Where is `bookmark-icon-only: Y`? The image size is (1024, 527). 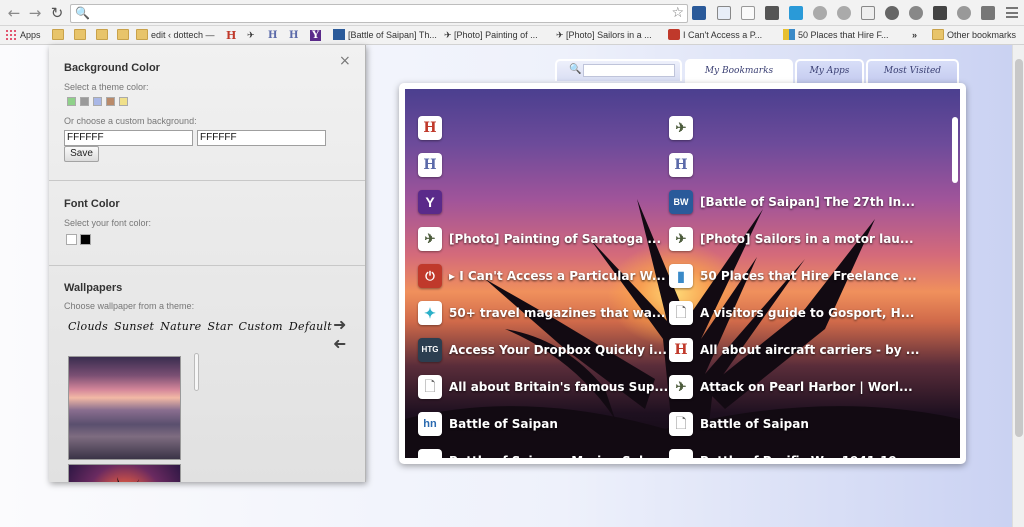
bookmark-icon-only: Y is located at coordinates (317, 35).